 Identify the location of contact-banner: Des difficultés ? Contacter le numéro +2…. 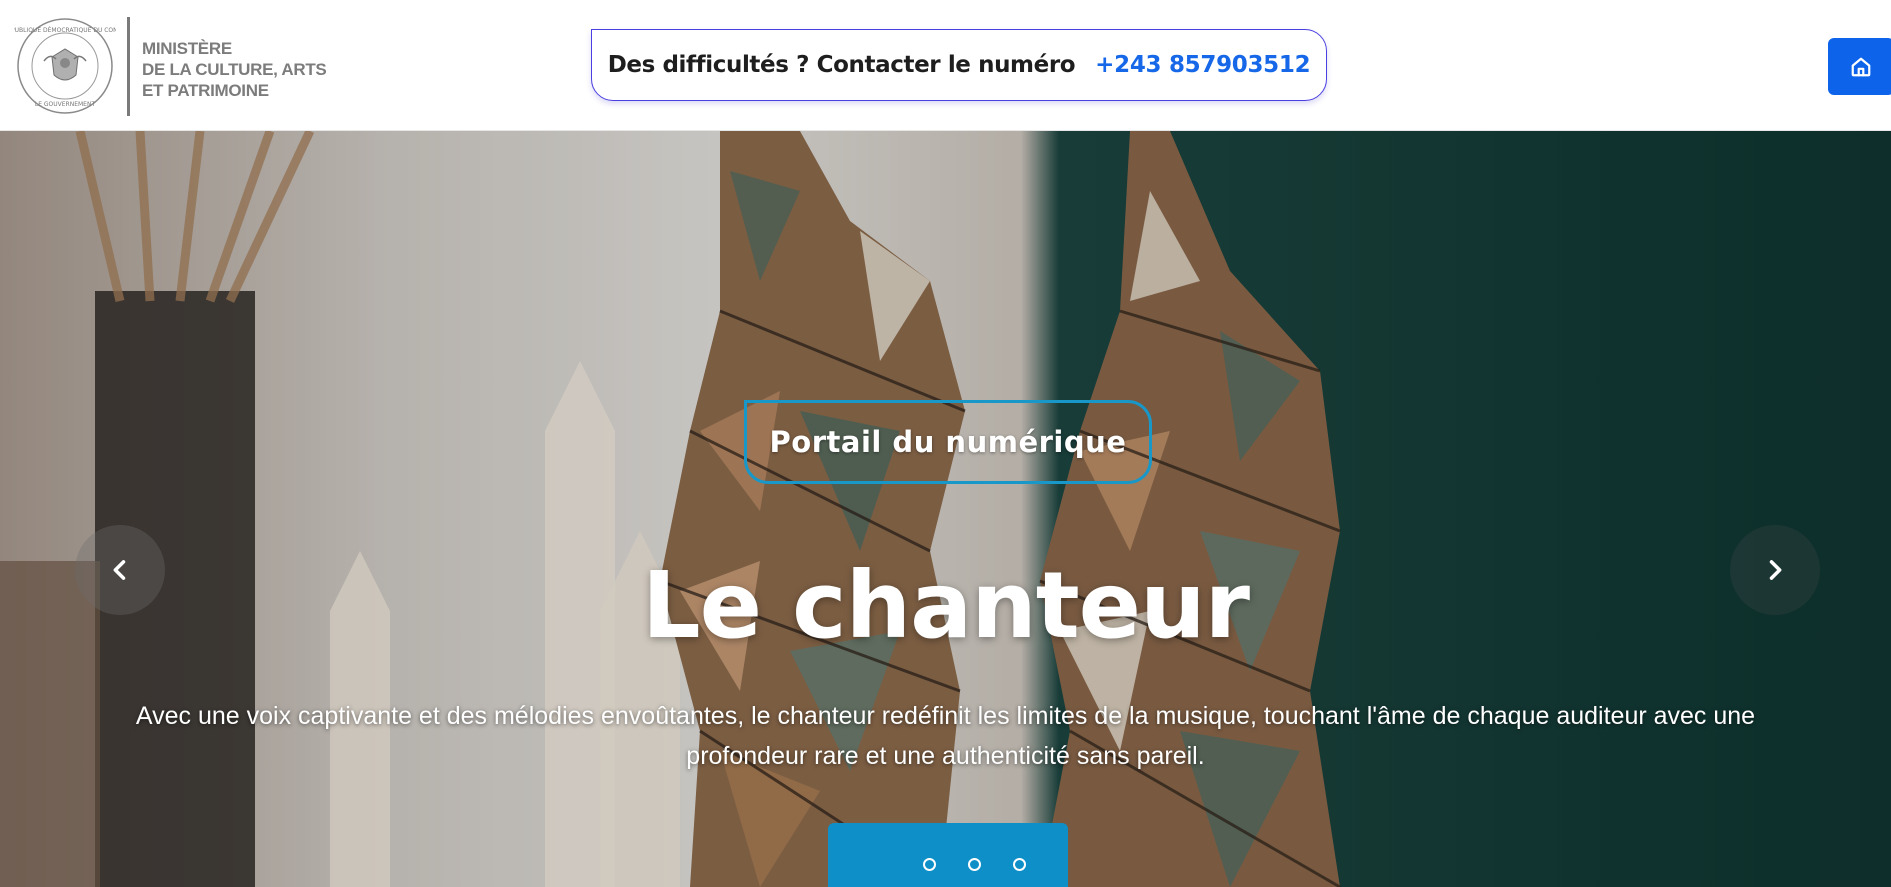
(959, 65).